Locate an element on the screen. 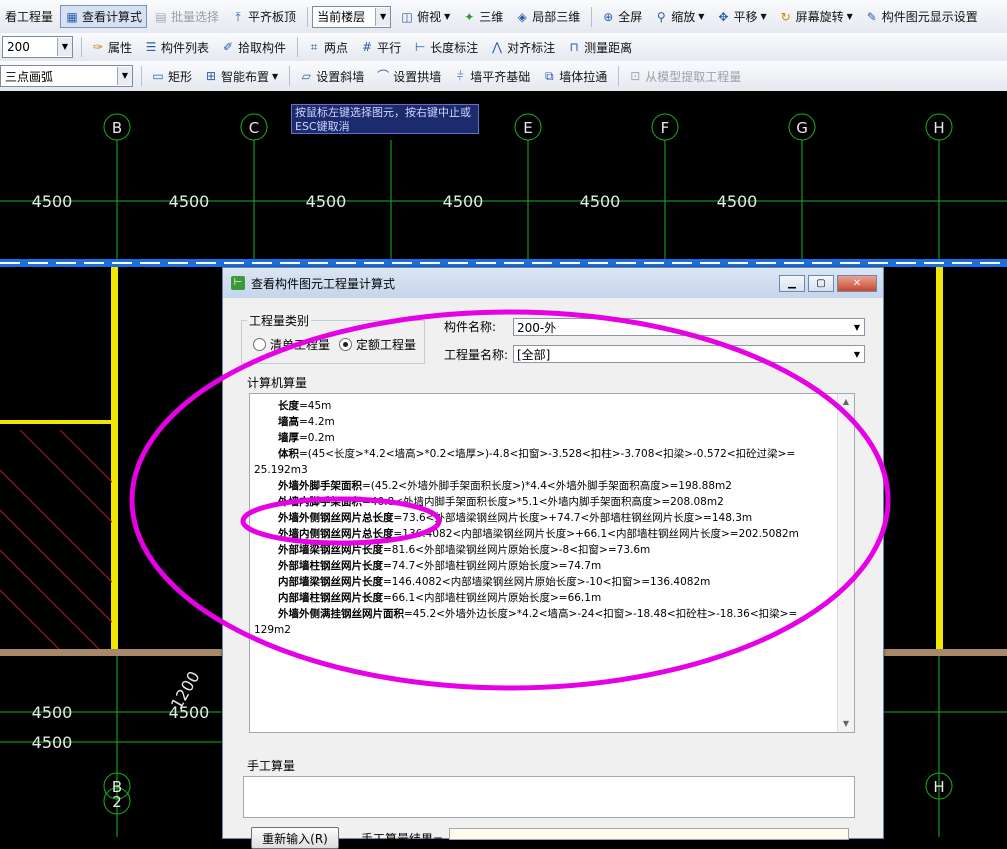  calc-line-expr: =74.7<外部墙柱钢丝网片原始长度>=74.7m is located at coordinates (492, 566).